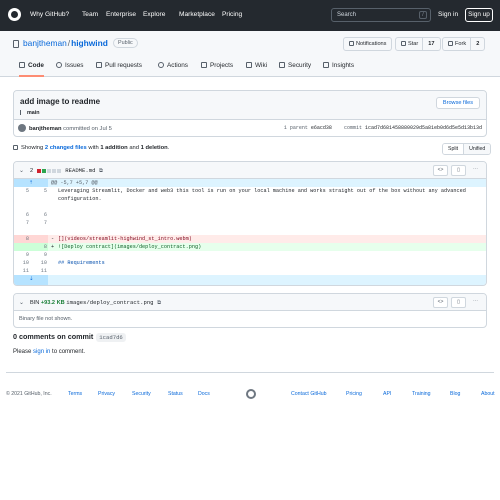 This screenshot has height=500, width=500. Describe the element at coordinates (119, 68) in the screenshot. I see `tab-pull-requests: Pull requests` at that location.